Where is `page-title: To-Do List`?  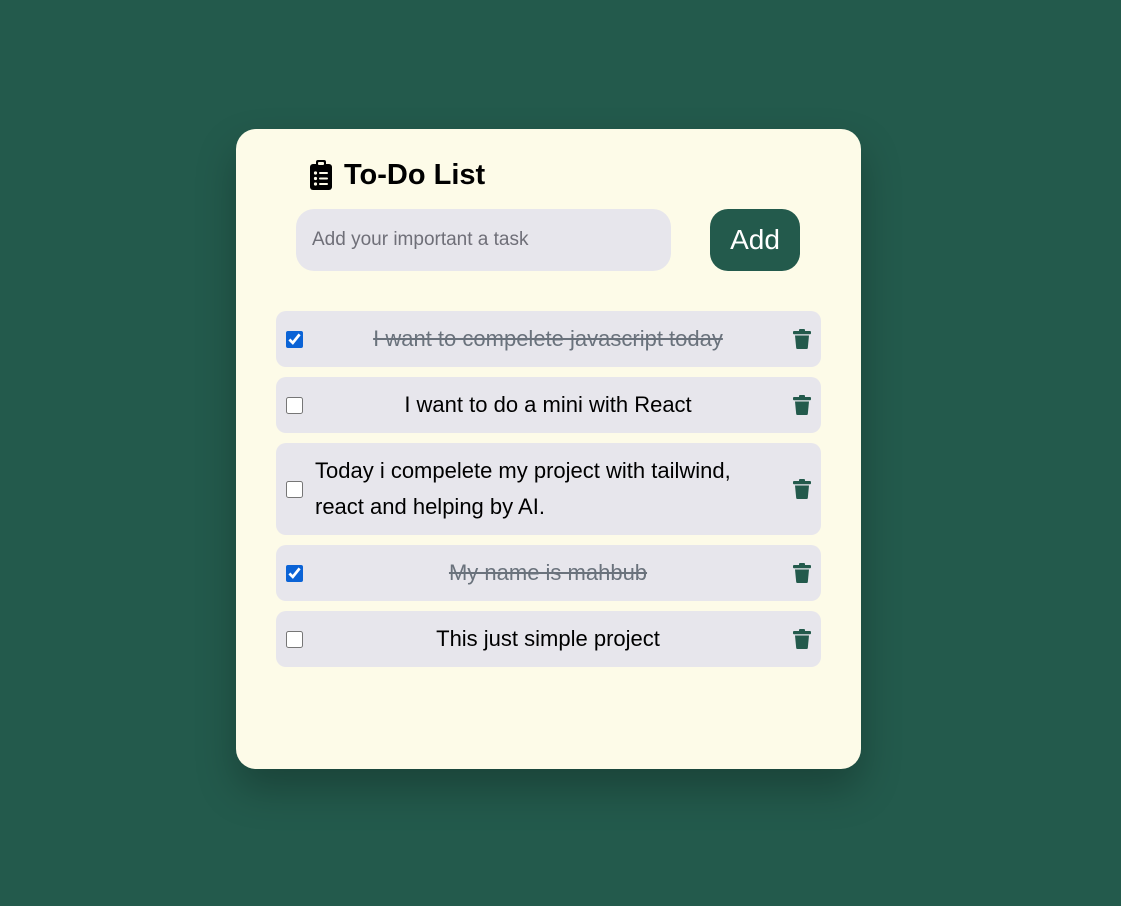
page-title: To-Do List is located at coordinates (415, 175).